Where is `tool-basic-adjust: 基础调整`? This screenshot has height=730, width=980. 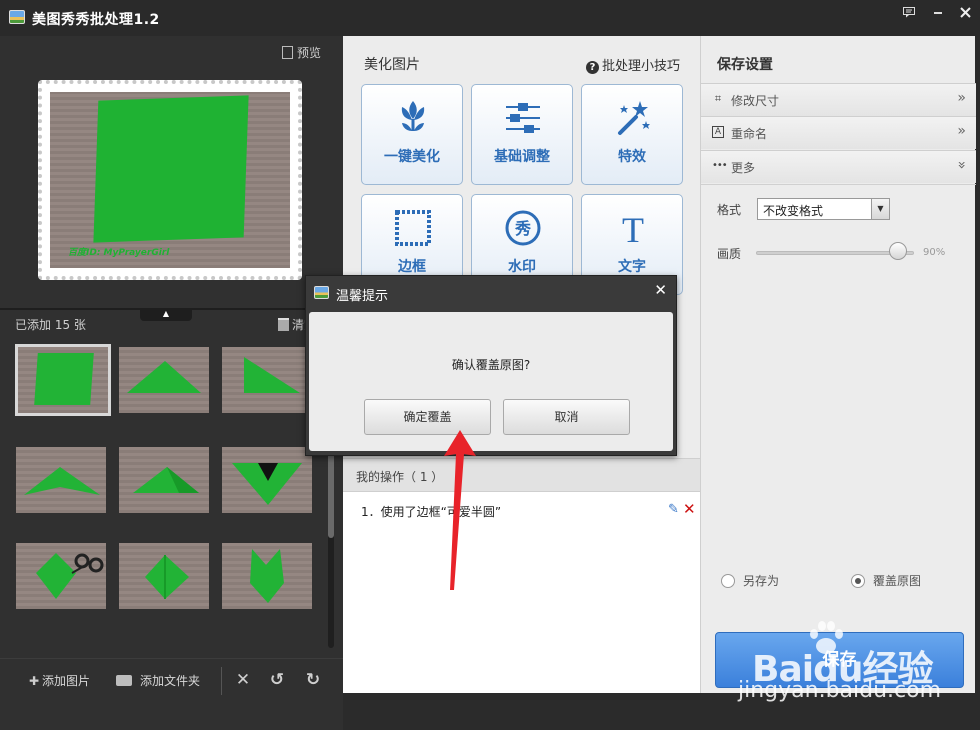
tool-basic-adjust: 基础调整 is located at coordinates (522, 134).